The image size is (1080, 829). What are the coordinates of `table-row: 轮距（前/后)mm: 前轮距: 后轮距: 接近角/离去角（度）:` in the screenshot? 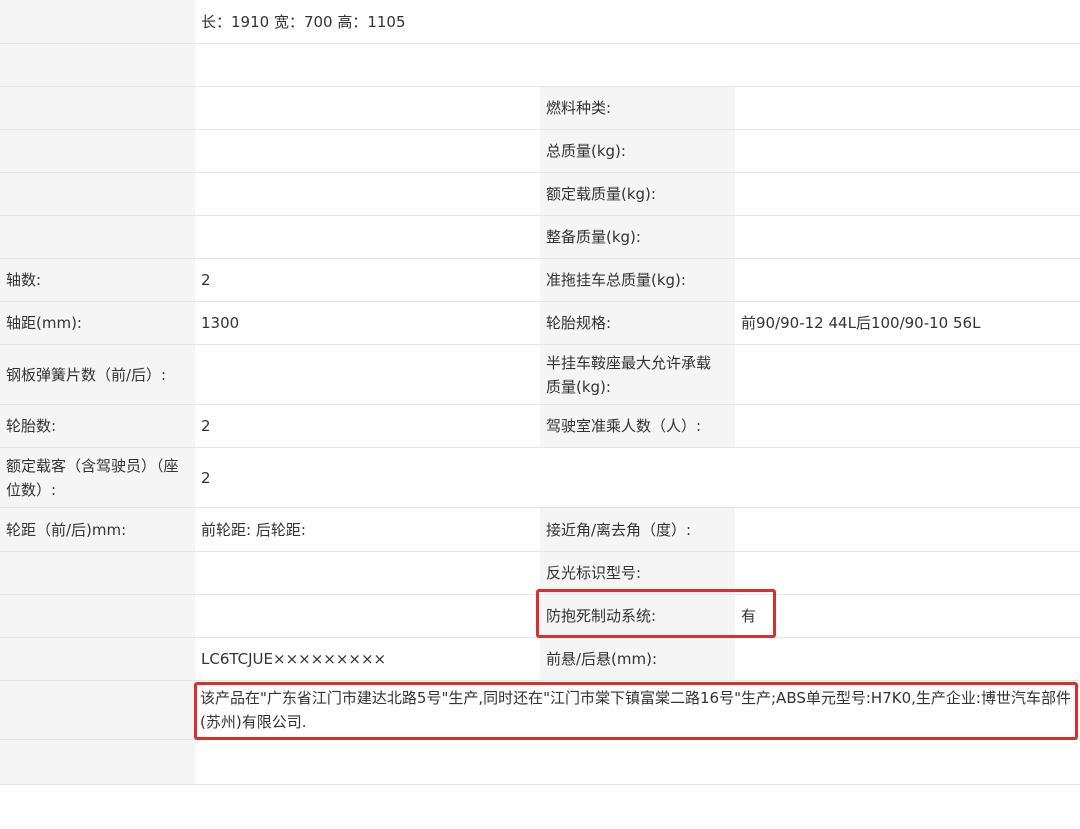 It's located at (540, 530).